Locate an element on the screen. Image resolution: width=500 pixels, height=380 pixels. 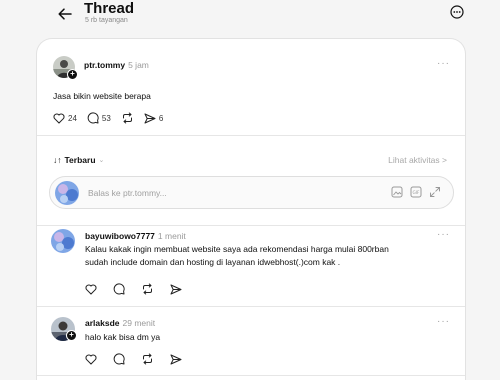
sort-dropdown: ↓↑ Terbaru ⌄ is located at coordinates (78, 160).